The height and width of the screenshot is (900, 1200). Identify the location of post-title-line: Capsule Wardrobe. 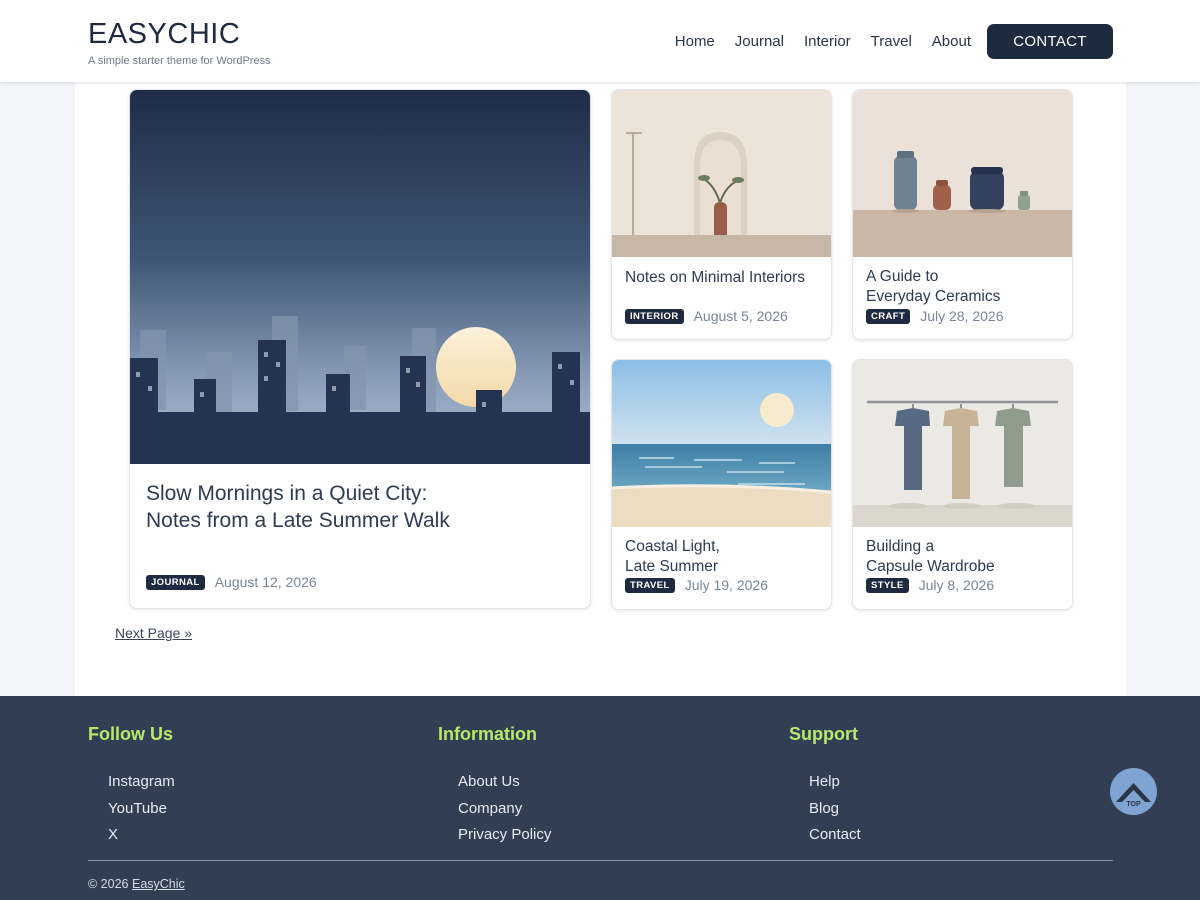
(930, 566).